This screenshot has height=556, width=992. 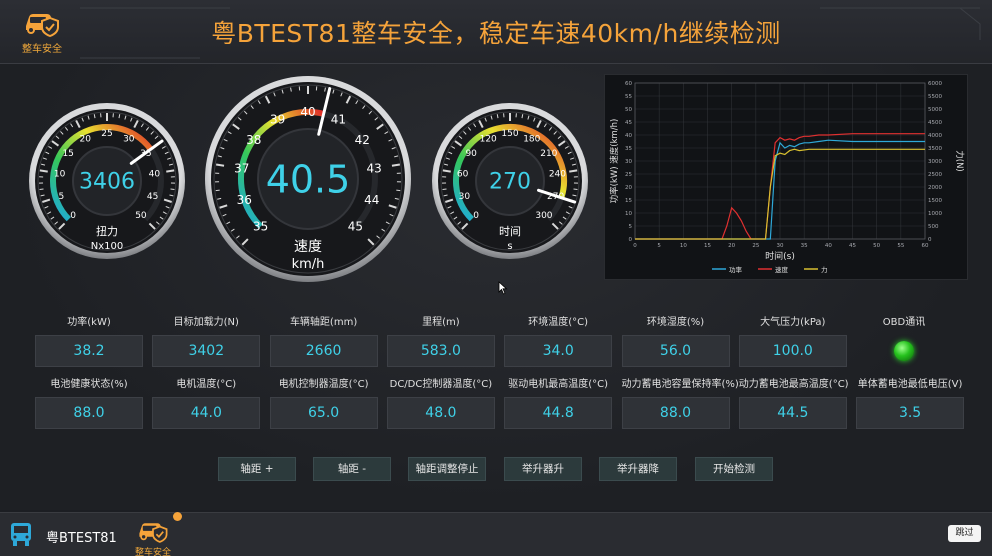 I want to click on obd-label: OBD通讯, so click(x=904, y=322).